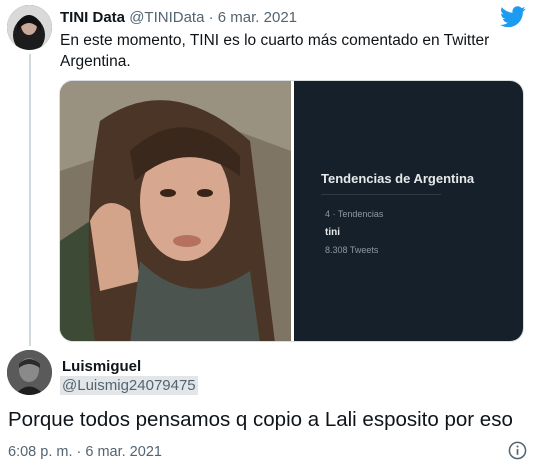  I want to click on info-icon, so click(517, 450).